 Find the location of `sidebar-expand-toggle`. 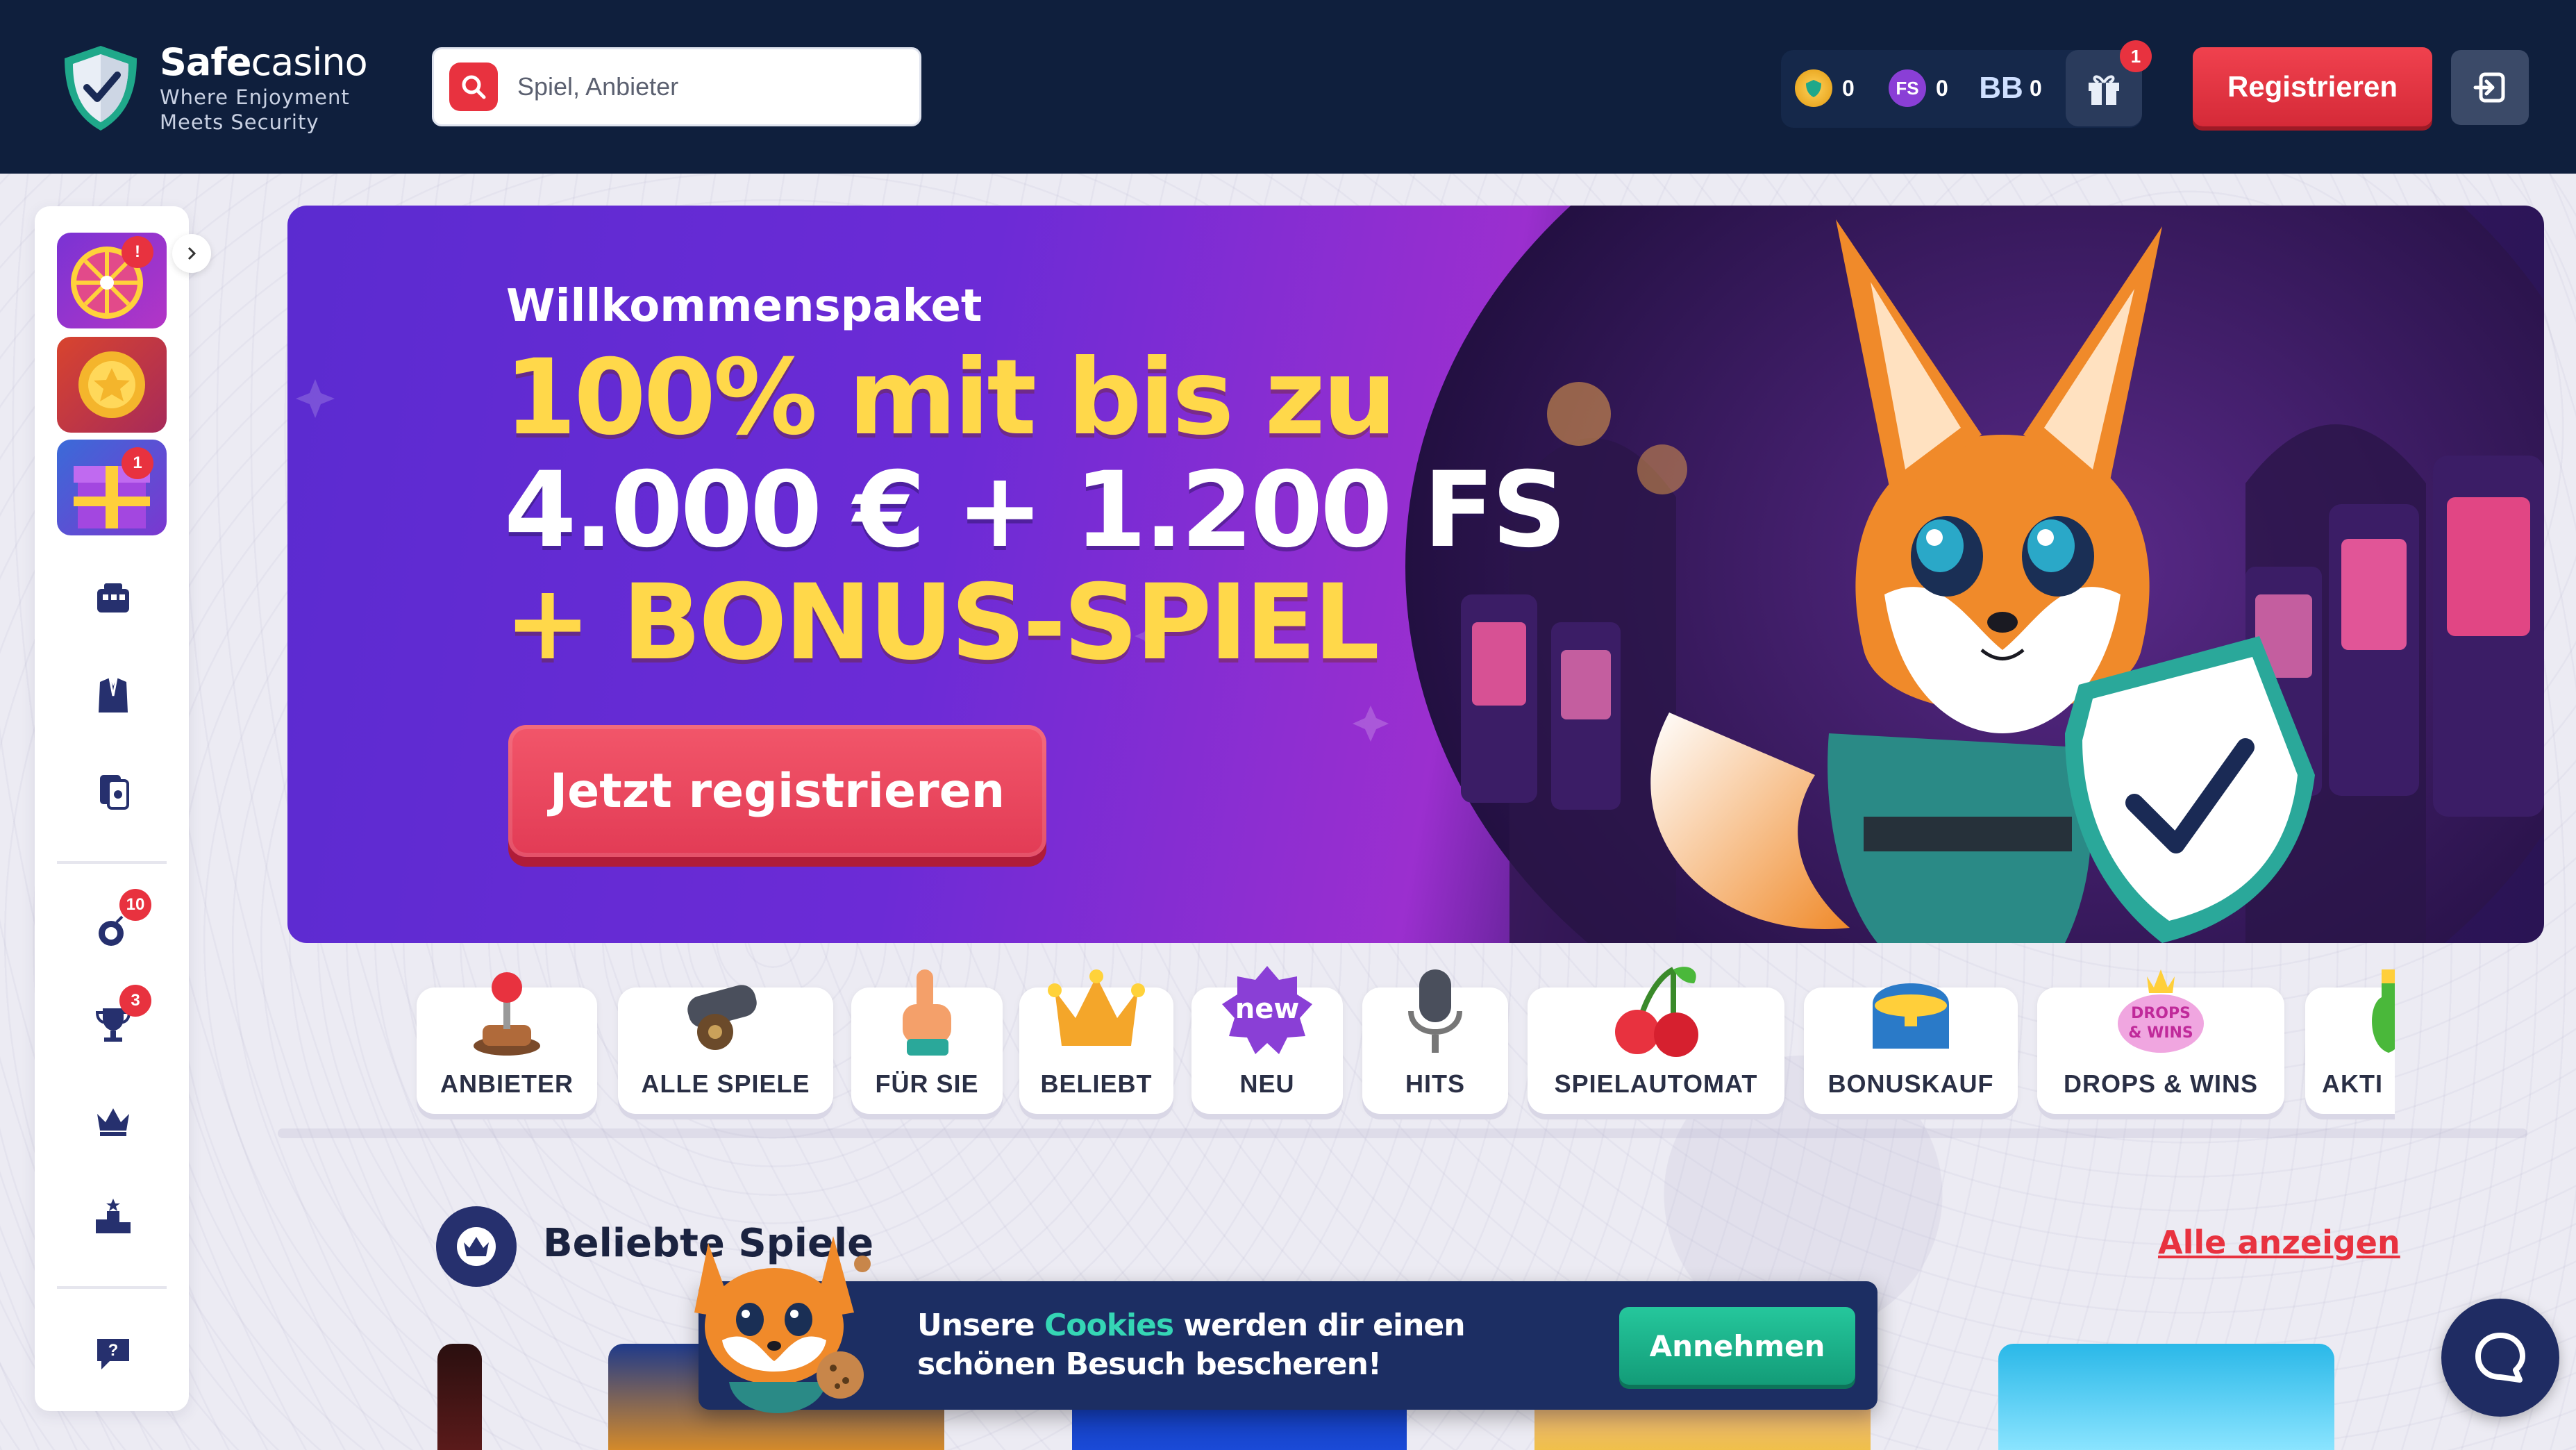

sidebar-expand-toggle is located at coordinates (191, 253).